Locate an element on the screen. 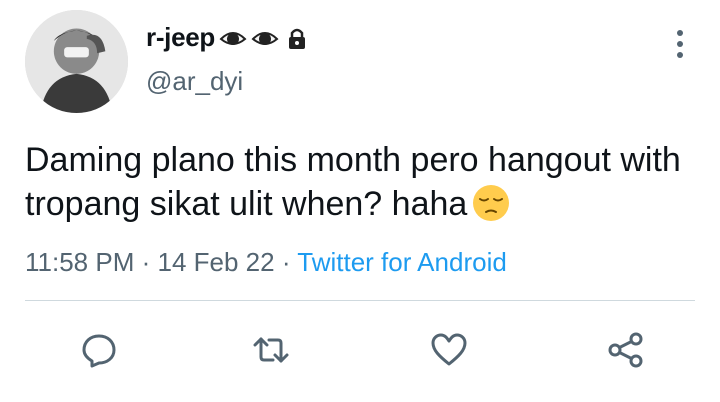  reply-icon is located at coordinates (99, 351).